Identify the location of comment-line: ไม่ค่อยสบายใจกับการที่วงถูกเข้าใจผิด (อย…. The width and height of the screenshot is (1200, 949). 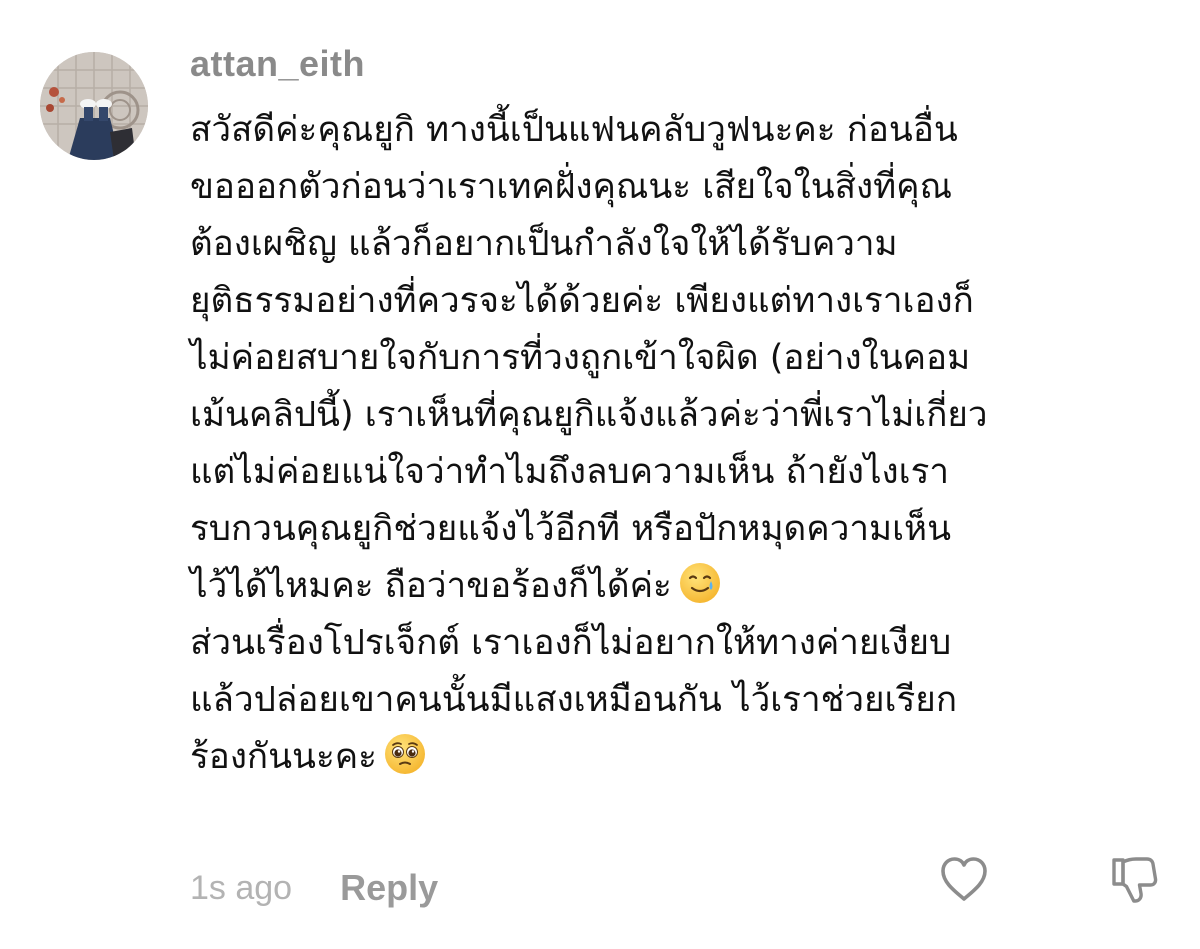
(580, 358).